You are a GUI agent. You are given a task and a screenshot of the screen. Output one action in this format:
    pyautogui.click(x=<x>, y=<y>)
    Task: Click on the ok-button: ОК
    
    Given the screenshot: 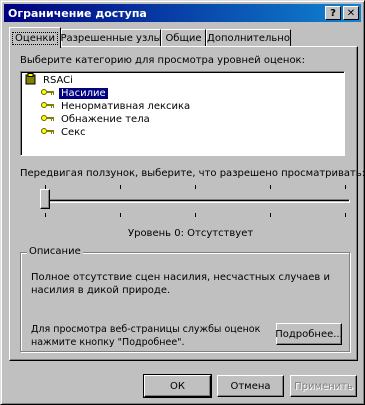 What is the action you would take?
    pyautogui.click(x=177, y=386)
    